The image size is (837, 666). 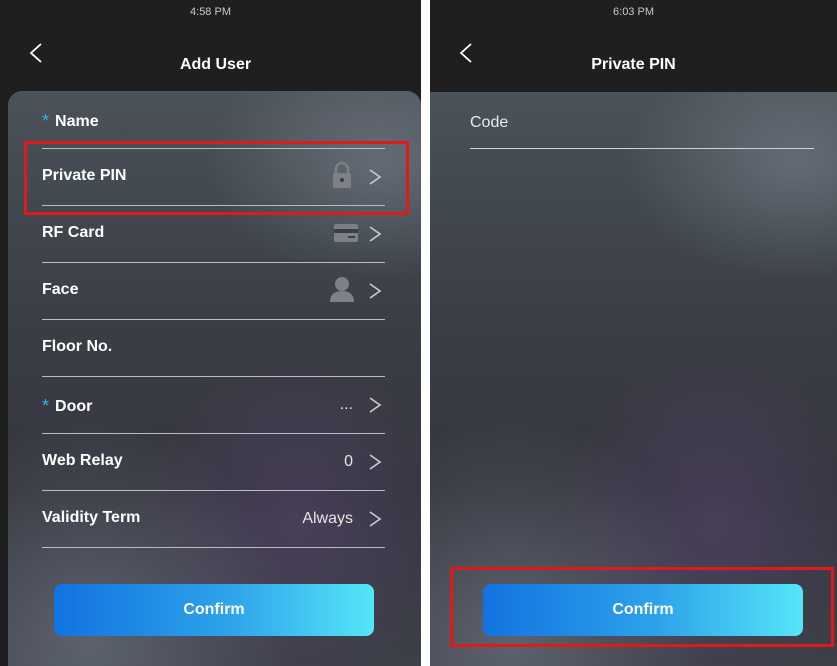 What do you see at coordinates (346, 236) in the screenshot?
I see `card-icon` at bounding box center [346, 236].